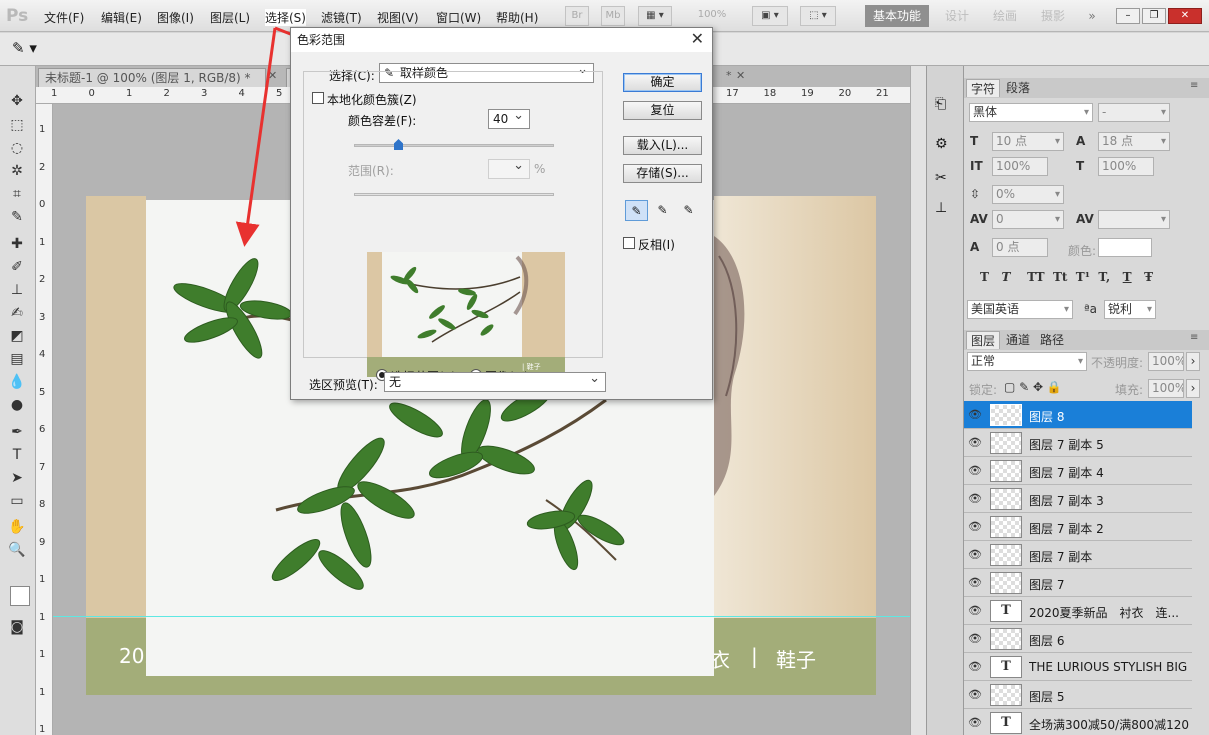 Image resolution: width=1209 pixels, height=735 pixels. I want to click on mini-bridge-button: Mb, so click(613, 16).